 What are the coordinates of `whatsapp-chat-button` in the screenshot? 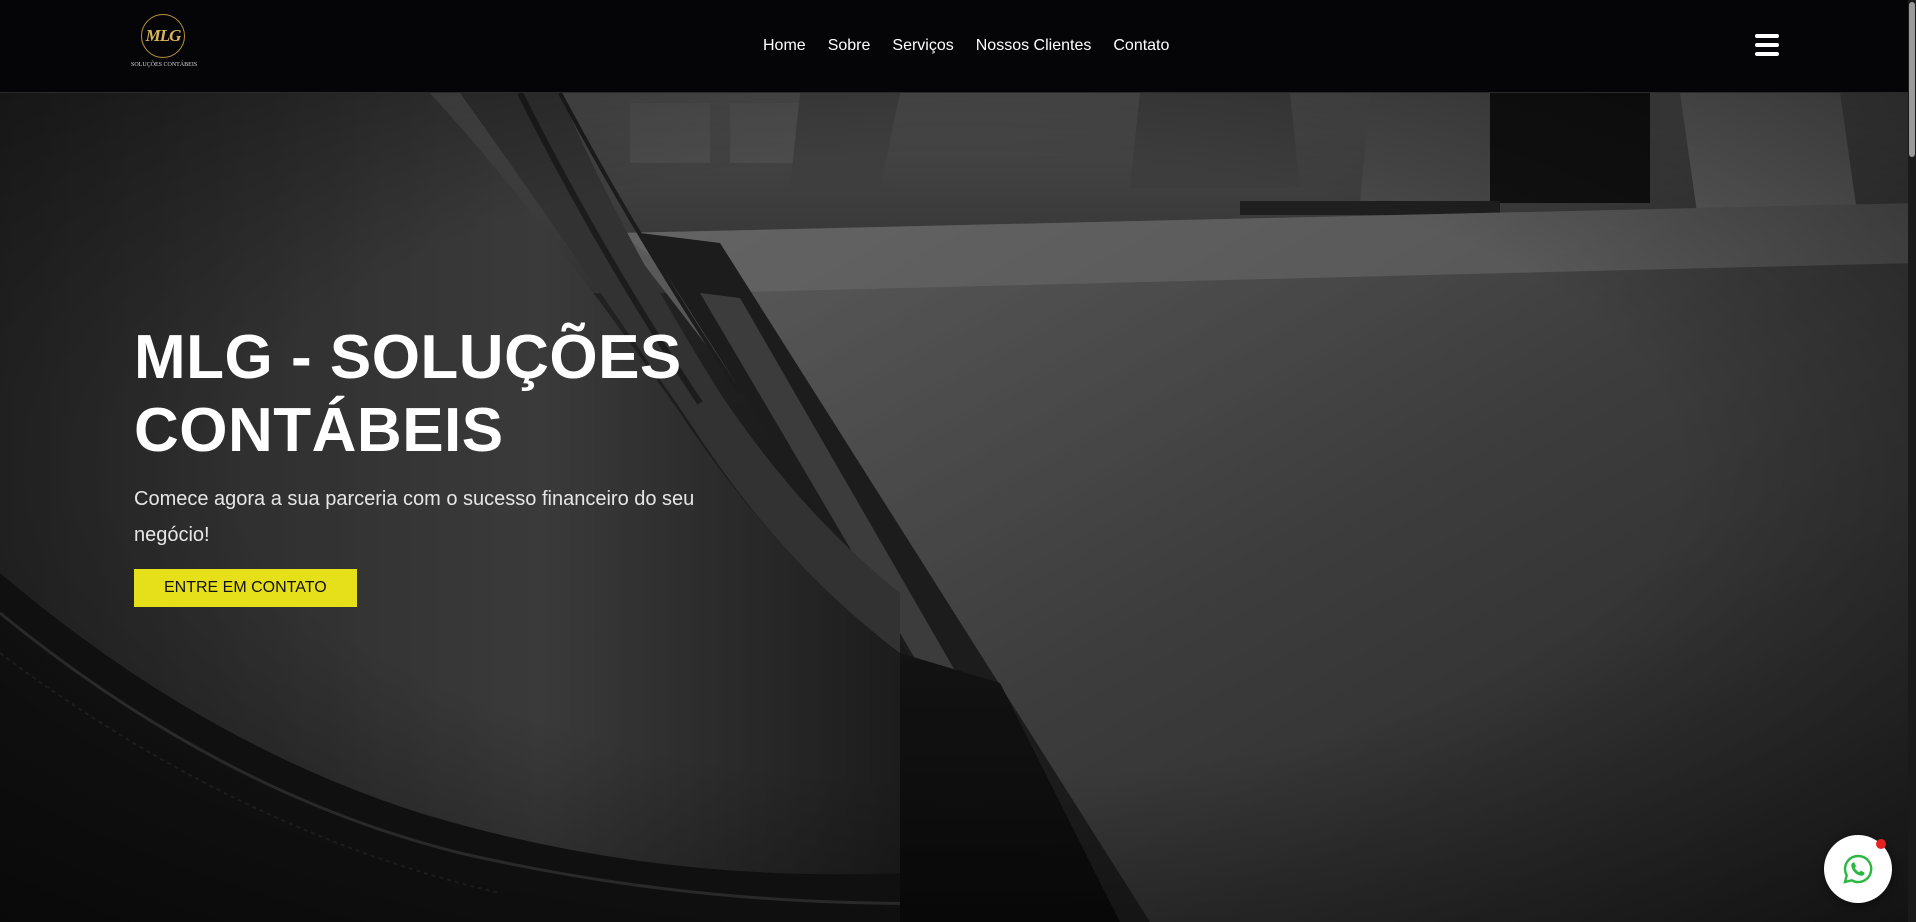 It's located at (1858, 869).